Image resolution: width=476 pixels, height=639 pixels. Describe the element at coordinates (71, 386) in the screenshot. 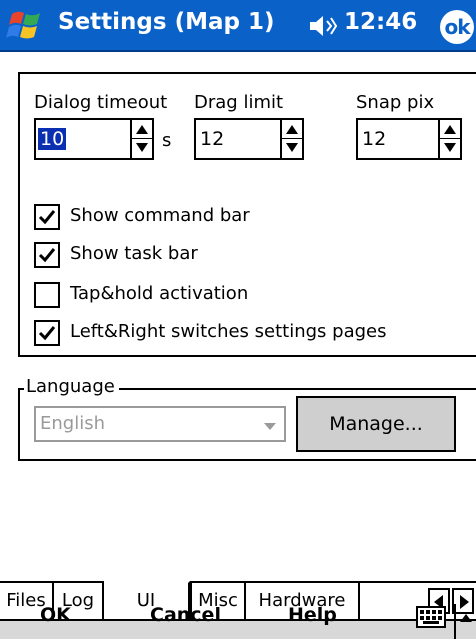

I see `language-legend: Language` at that location.